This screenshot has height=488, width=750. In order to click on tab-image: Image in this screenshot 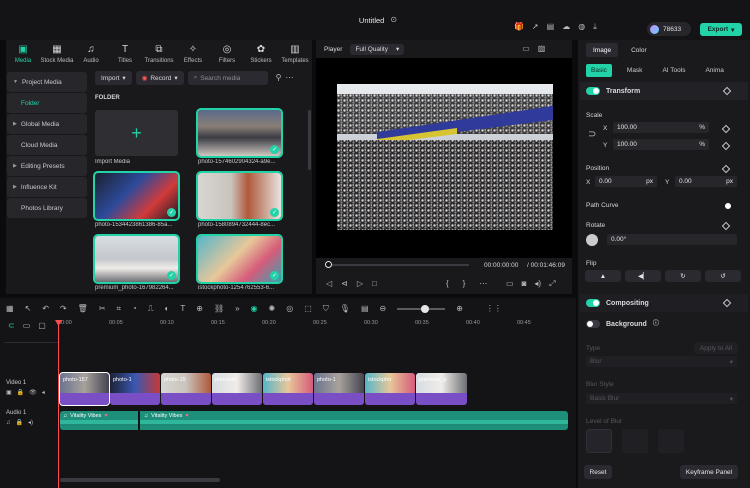, I will do `click(602, 50)`.